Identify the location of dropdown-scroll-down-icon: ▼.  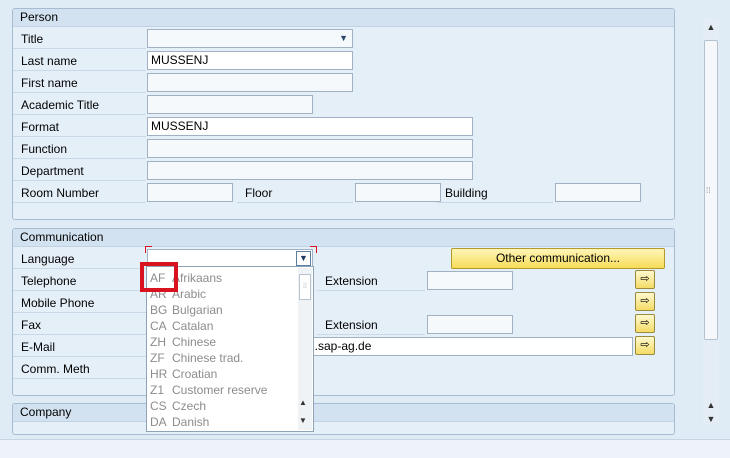
(303, 420).